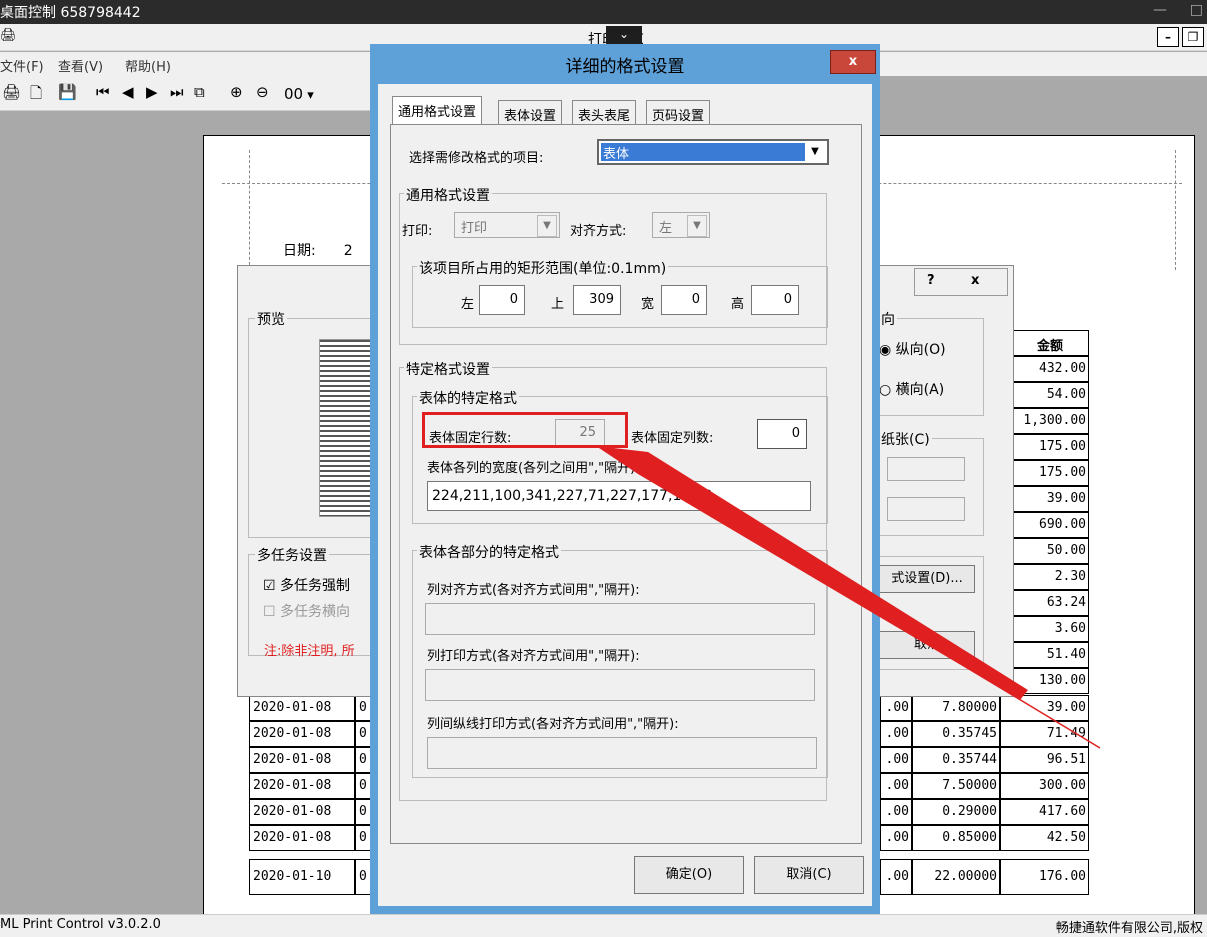 This screenshot has width=1207, height=937. What do you see at coordinates (1050, 603) in the screenshot?
I see `amount-cell: 63.24` at bounding box center [1050, 603].